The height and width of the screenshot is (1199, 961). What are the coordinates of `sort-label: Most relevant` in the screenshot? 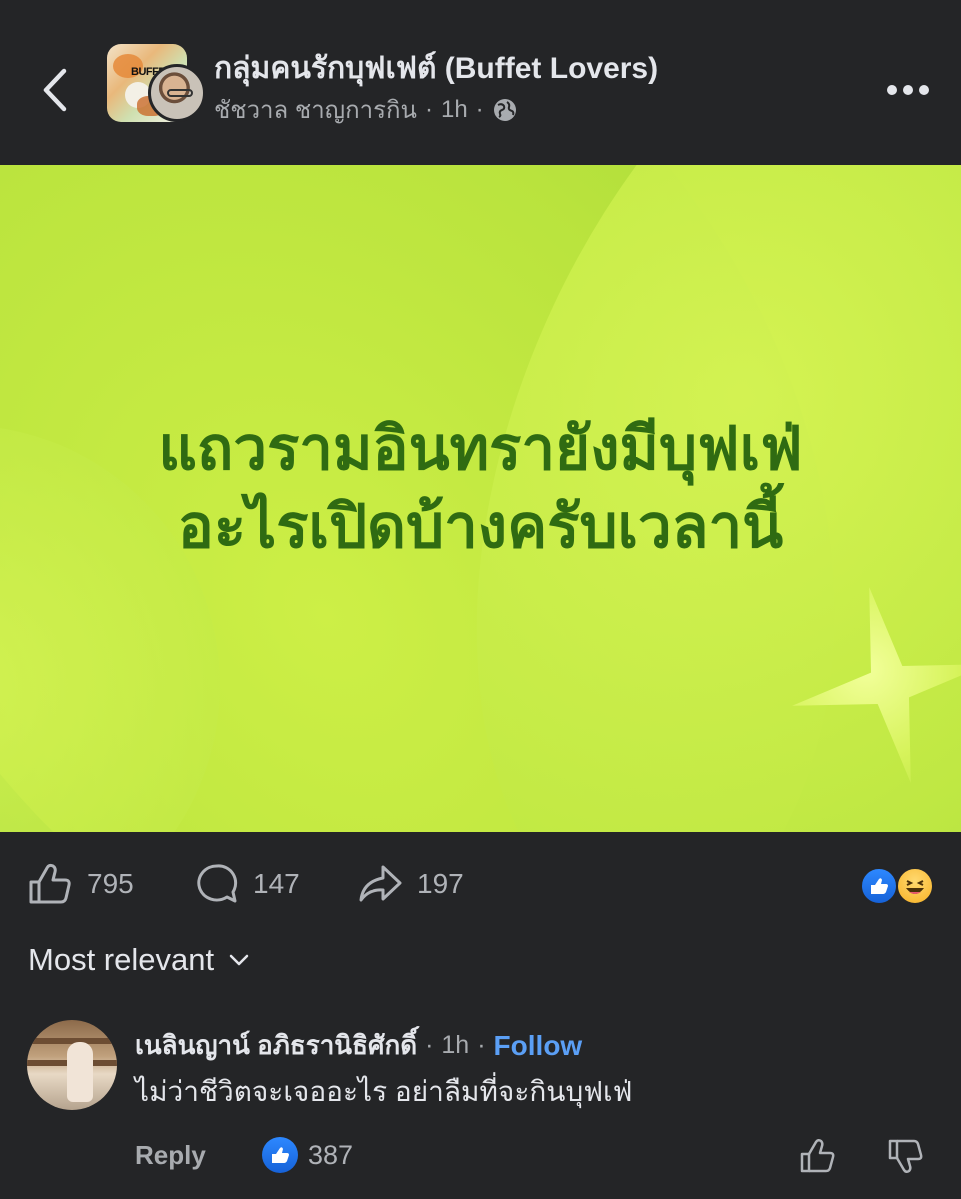 It's located at (121, 959).